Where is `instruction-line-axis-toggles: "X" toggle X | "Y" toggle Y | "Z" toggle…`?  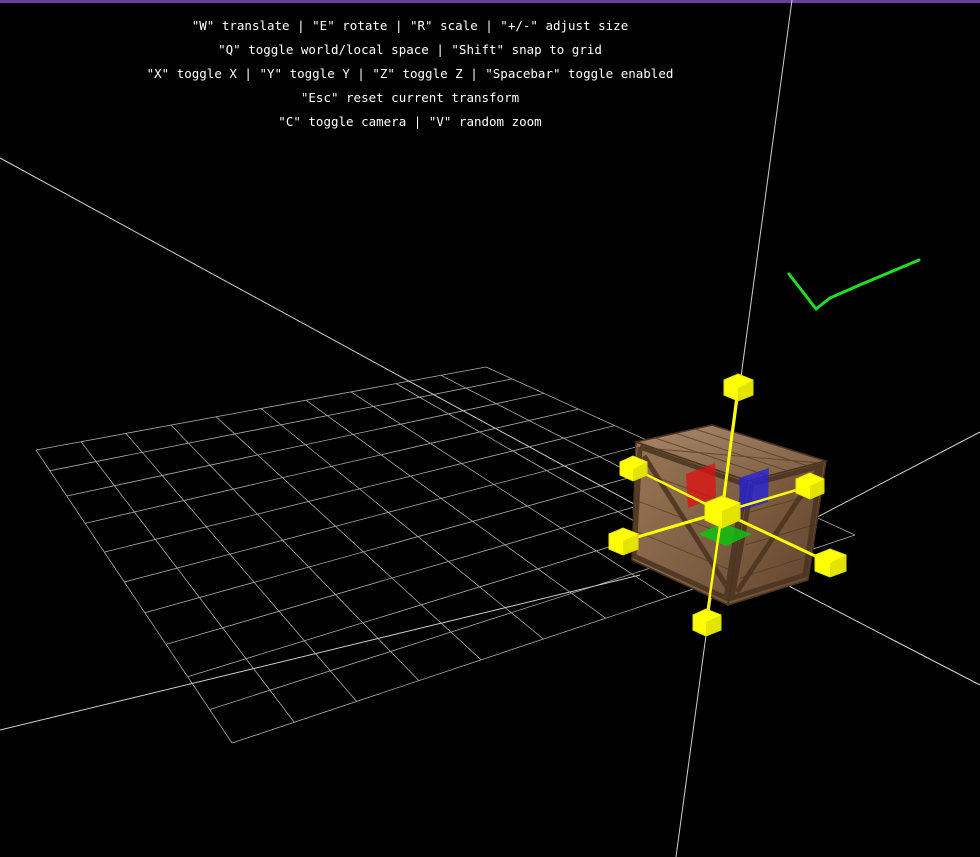
instruction-line-axis-toggles: "X" toggle X | "Y" toggle Y | "Z" toggle… is located at coordinates (410, 73).